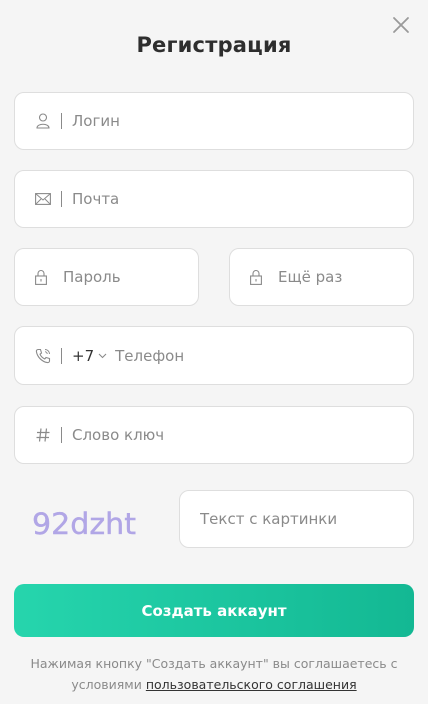 The width and height of the screenshot is (428, 704). I want to click on user-icon, so click(43, 121).